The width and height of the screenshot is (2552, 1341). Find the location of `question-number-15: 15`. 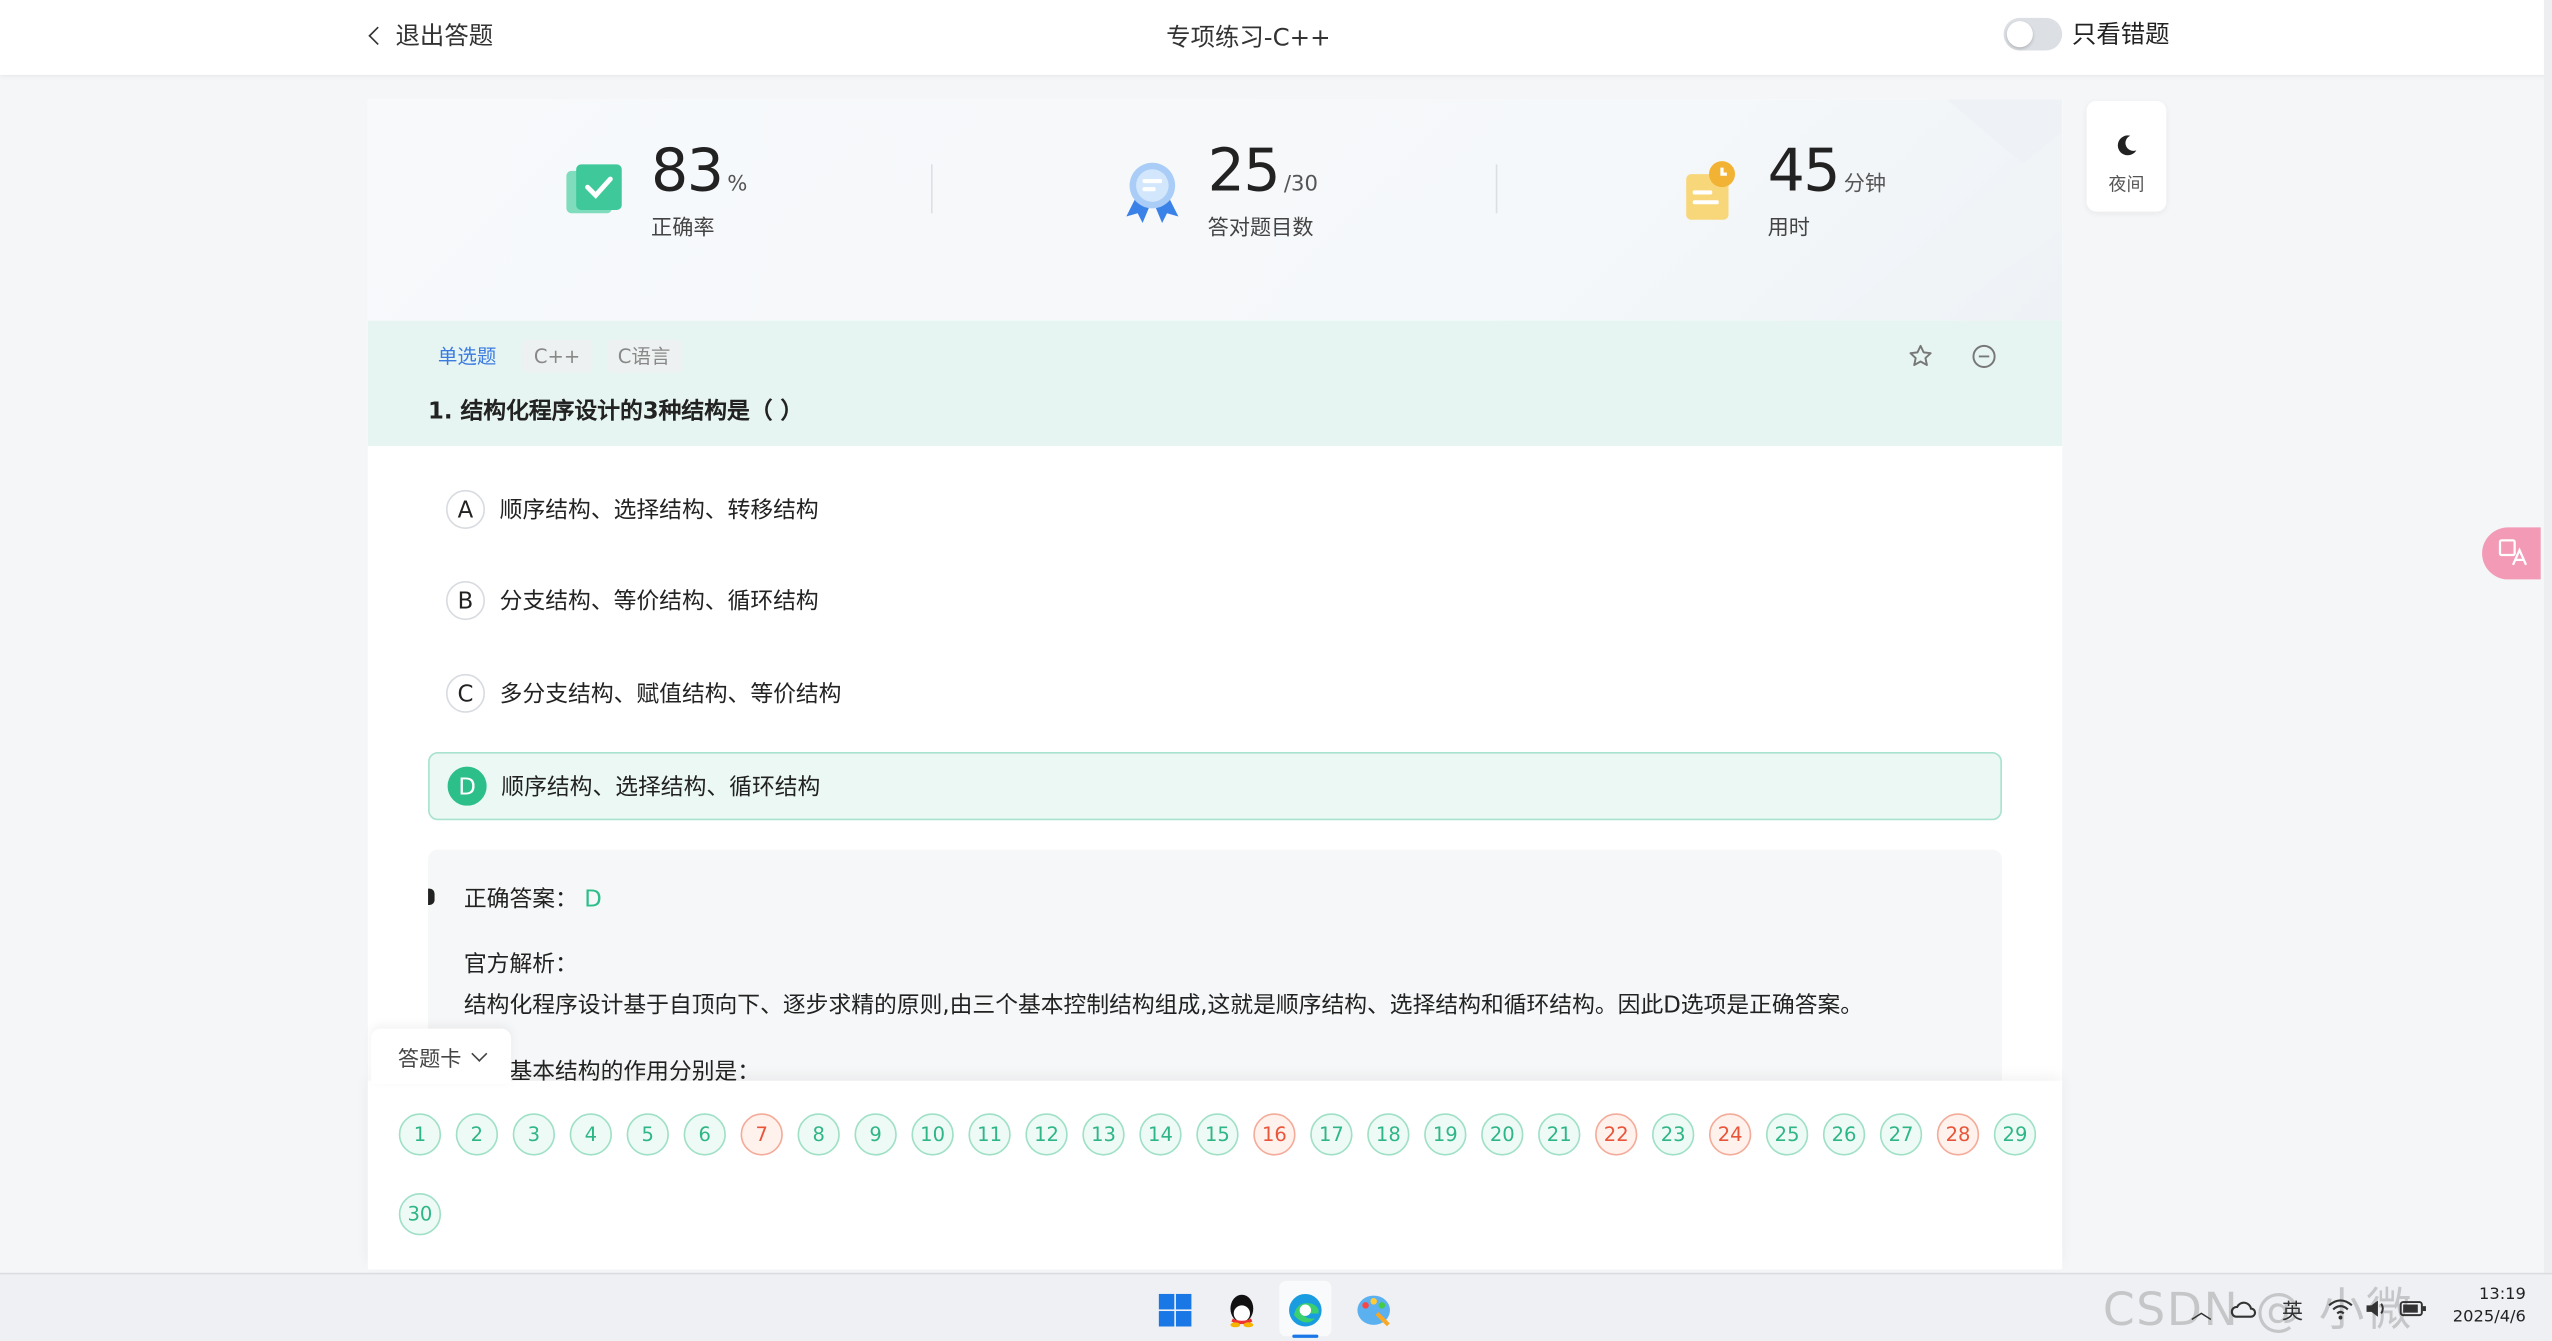

question-number-15: 15 is located at coordinates (1217, 1134).